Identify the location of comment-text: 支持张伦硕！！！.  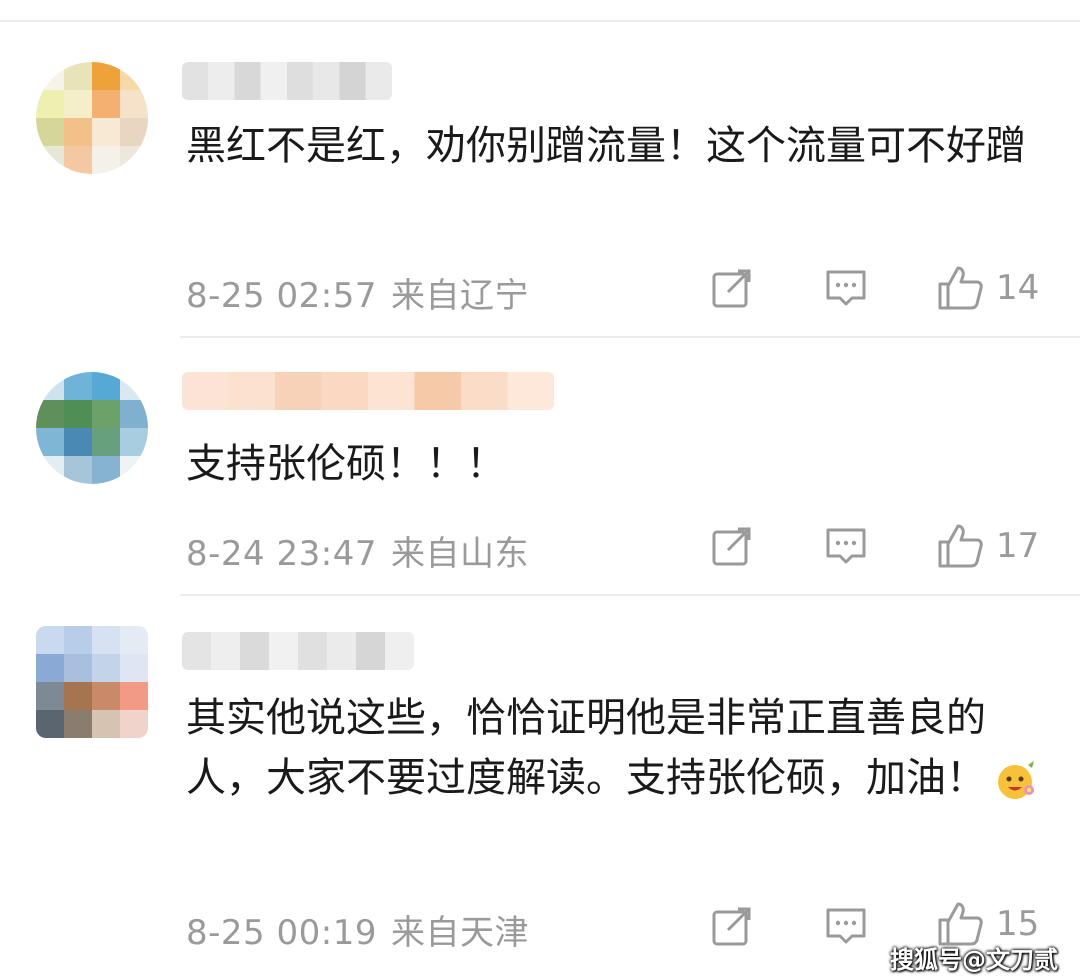
(346, 464).